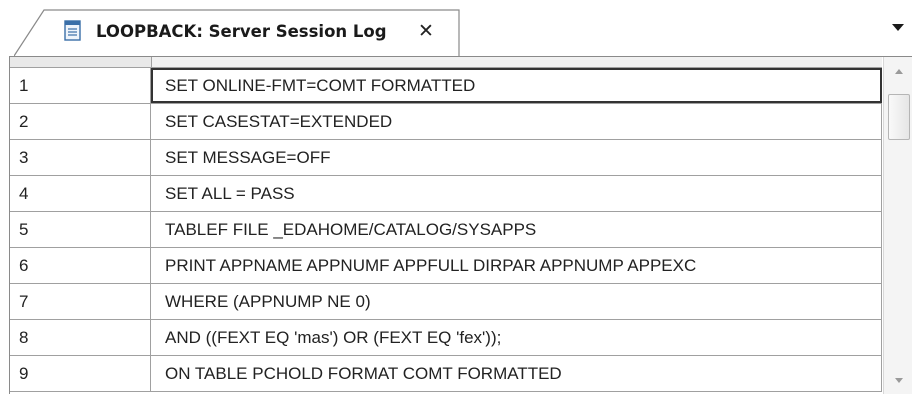  Describe the element at coordinates (80, 373) in the screenshot. I see `row-number-cell: 9` at that location.